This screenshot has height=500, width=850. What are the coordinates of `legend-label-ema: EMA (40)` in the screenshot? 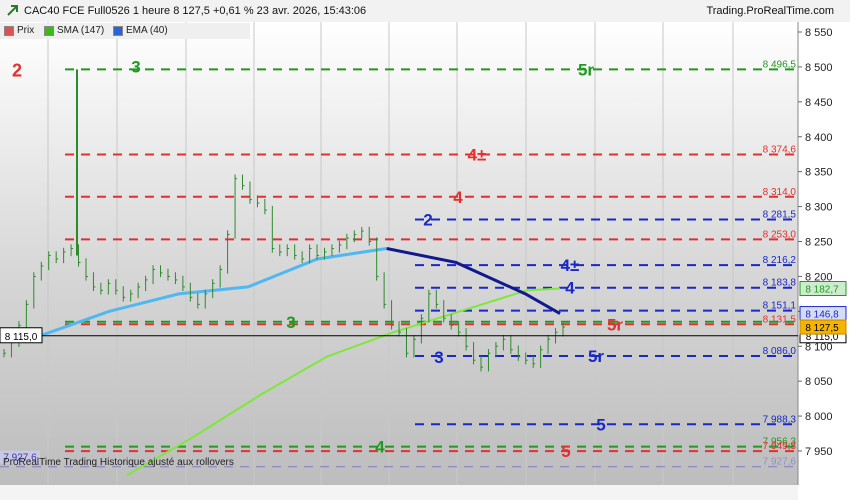 It's located at (147, 30).